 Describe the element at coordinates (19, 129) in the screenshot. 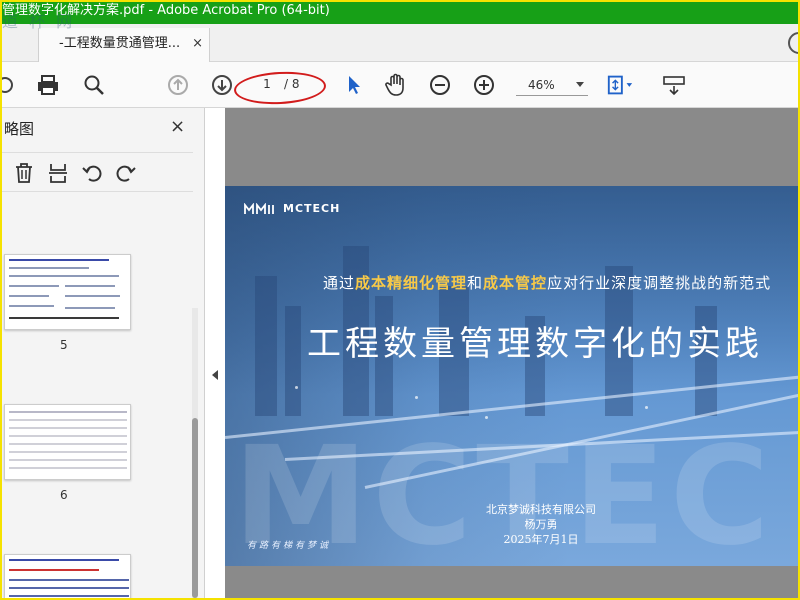

I see `thumbnail-panel-title: 略图` at that location.